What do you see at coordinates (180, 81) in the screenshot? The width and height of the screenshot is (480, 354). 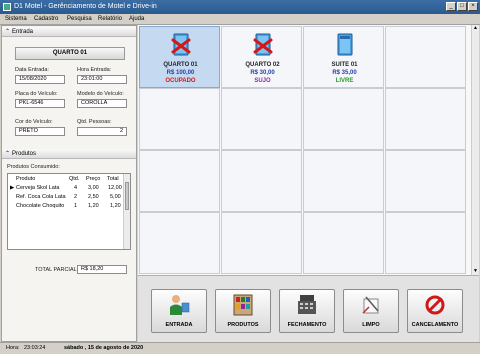 I see `room-status: OCUPADO` at bounding box center [180, 81].